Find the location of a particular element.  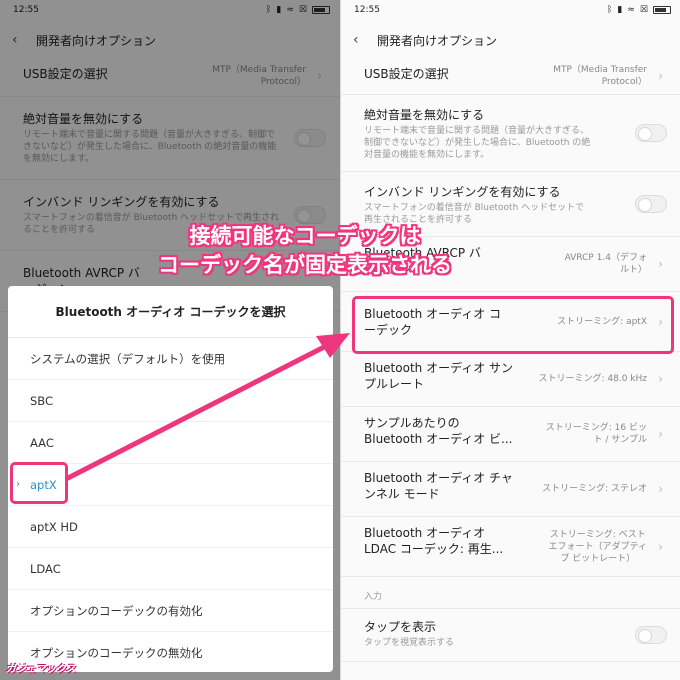

callout-line: 接続可能なコーデックは is located at coordinates (305, 236).